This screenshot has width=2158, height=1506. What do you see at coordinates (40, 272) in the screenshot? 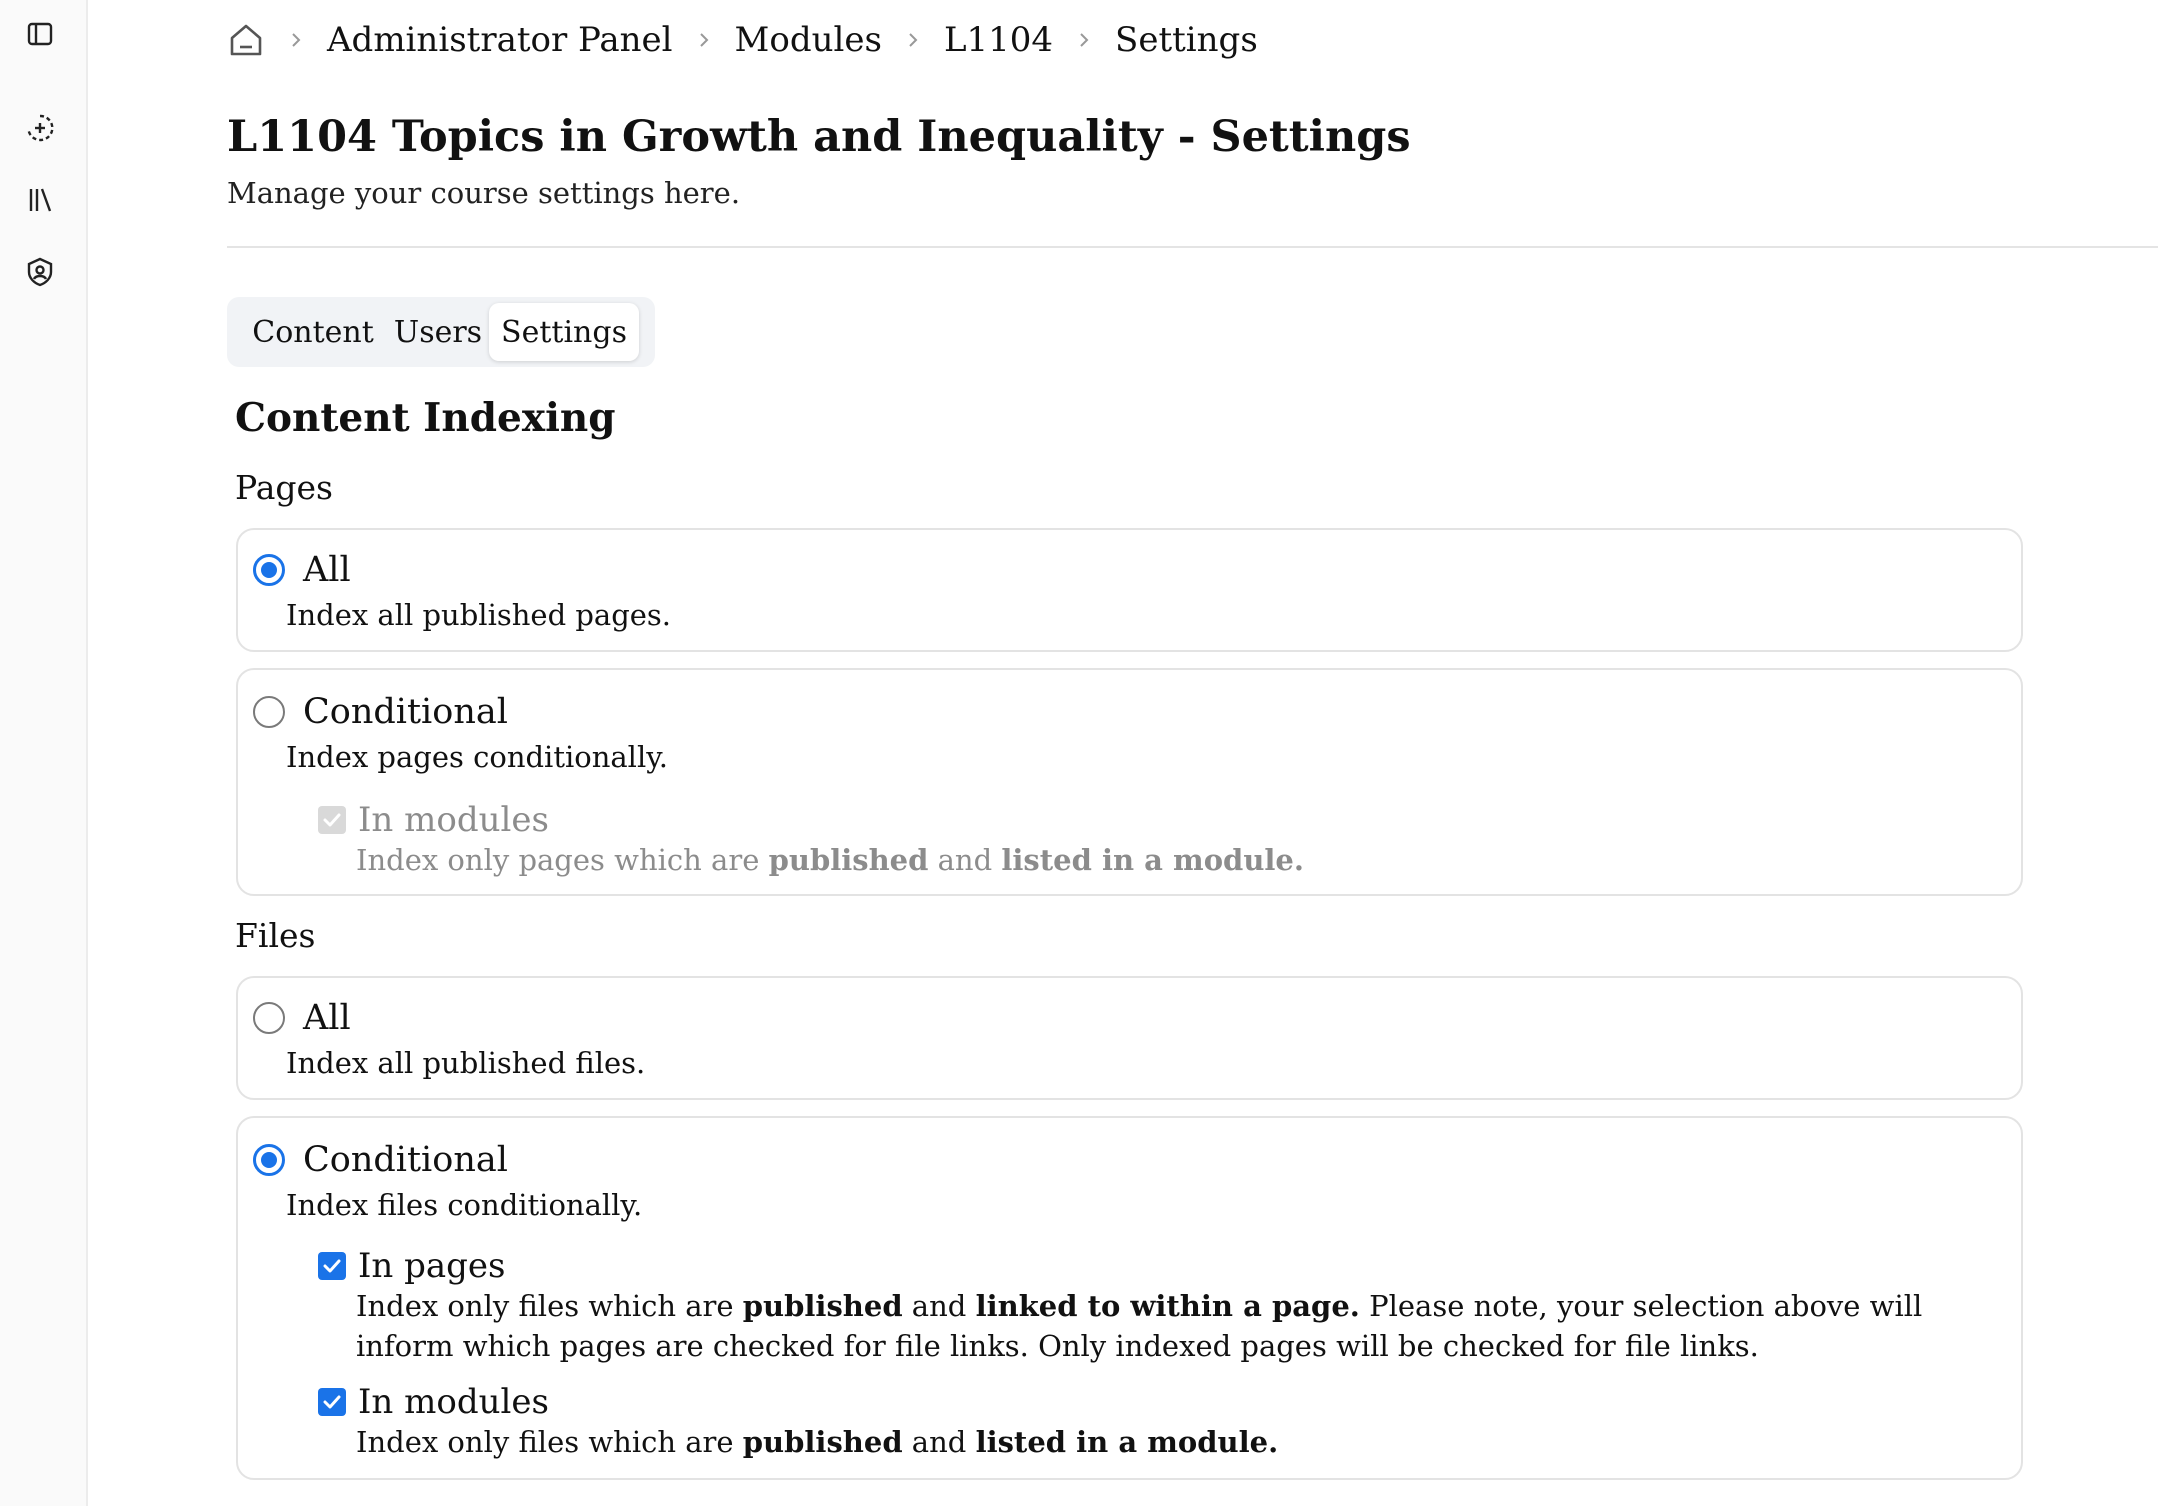
I see `admin-shield-icon` at bounding box center [40, 272].